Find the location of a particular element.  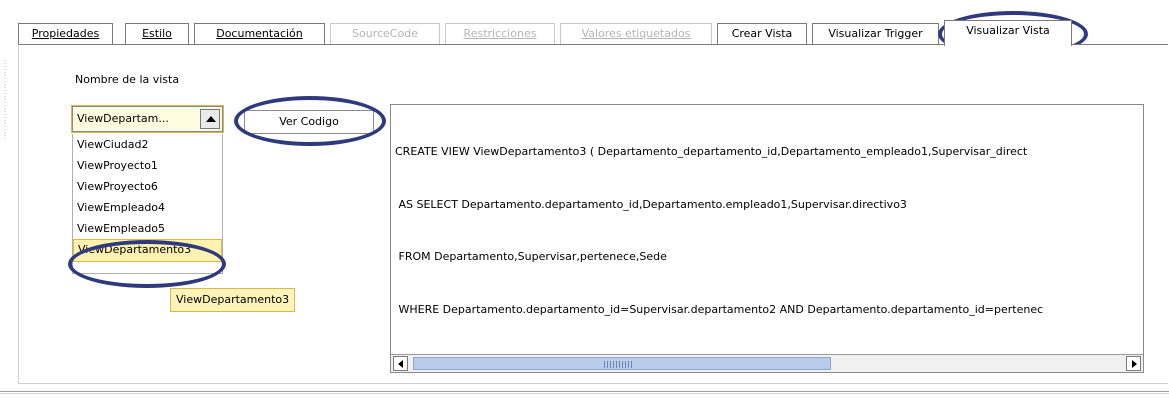

view-name-label: Nombre de la vista is located at coordinates (127, 79).